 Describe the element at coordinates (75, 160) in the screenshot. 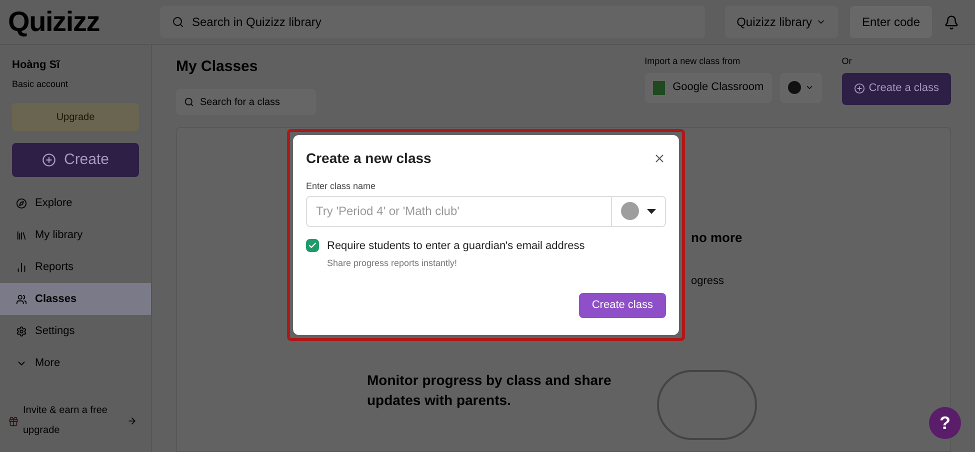

I see `create-button: Create` at that location.